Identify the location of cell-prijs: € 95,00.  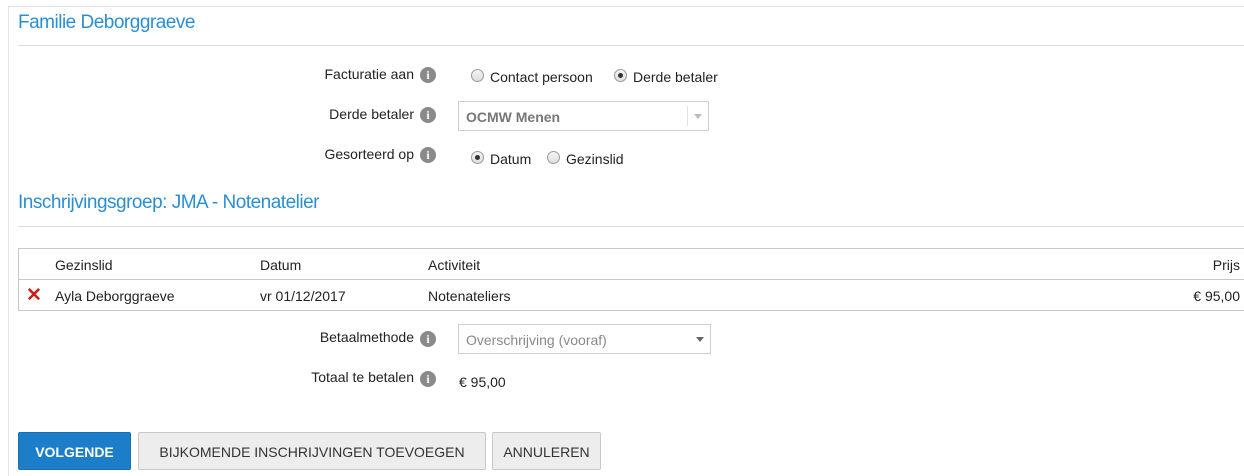
(1216, 296).